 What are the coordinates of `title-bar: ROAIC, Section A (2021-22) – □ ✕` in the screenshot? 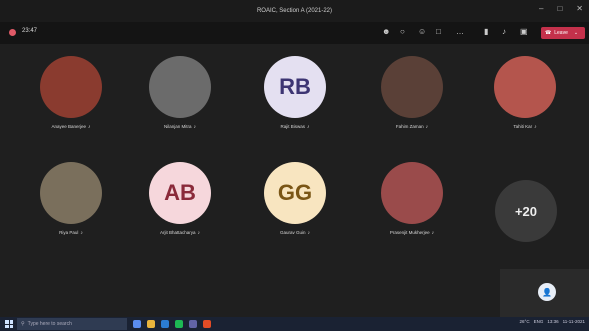 It's located at (294, 11).